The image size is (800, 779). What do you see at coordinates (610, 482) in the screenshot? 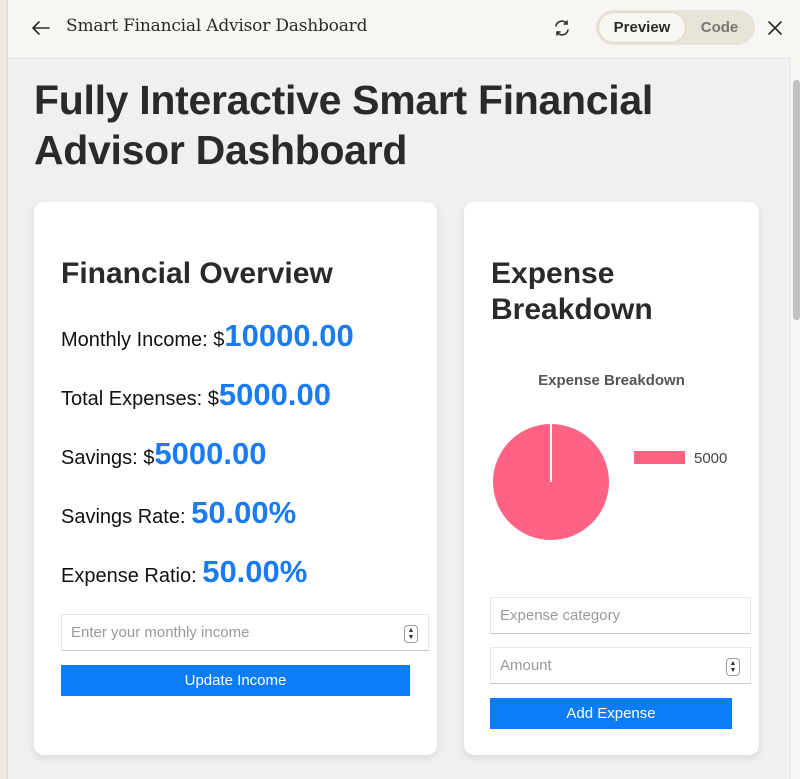
I see `expense-pie-chart: 5000` at bounding box center [610, 482].